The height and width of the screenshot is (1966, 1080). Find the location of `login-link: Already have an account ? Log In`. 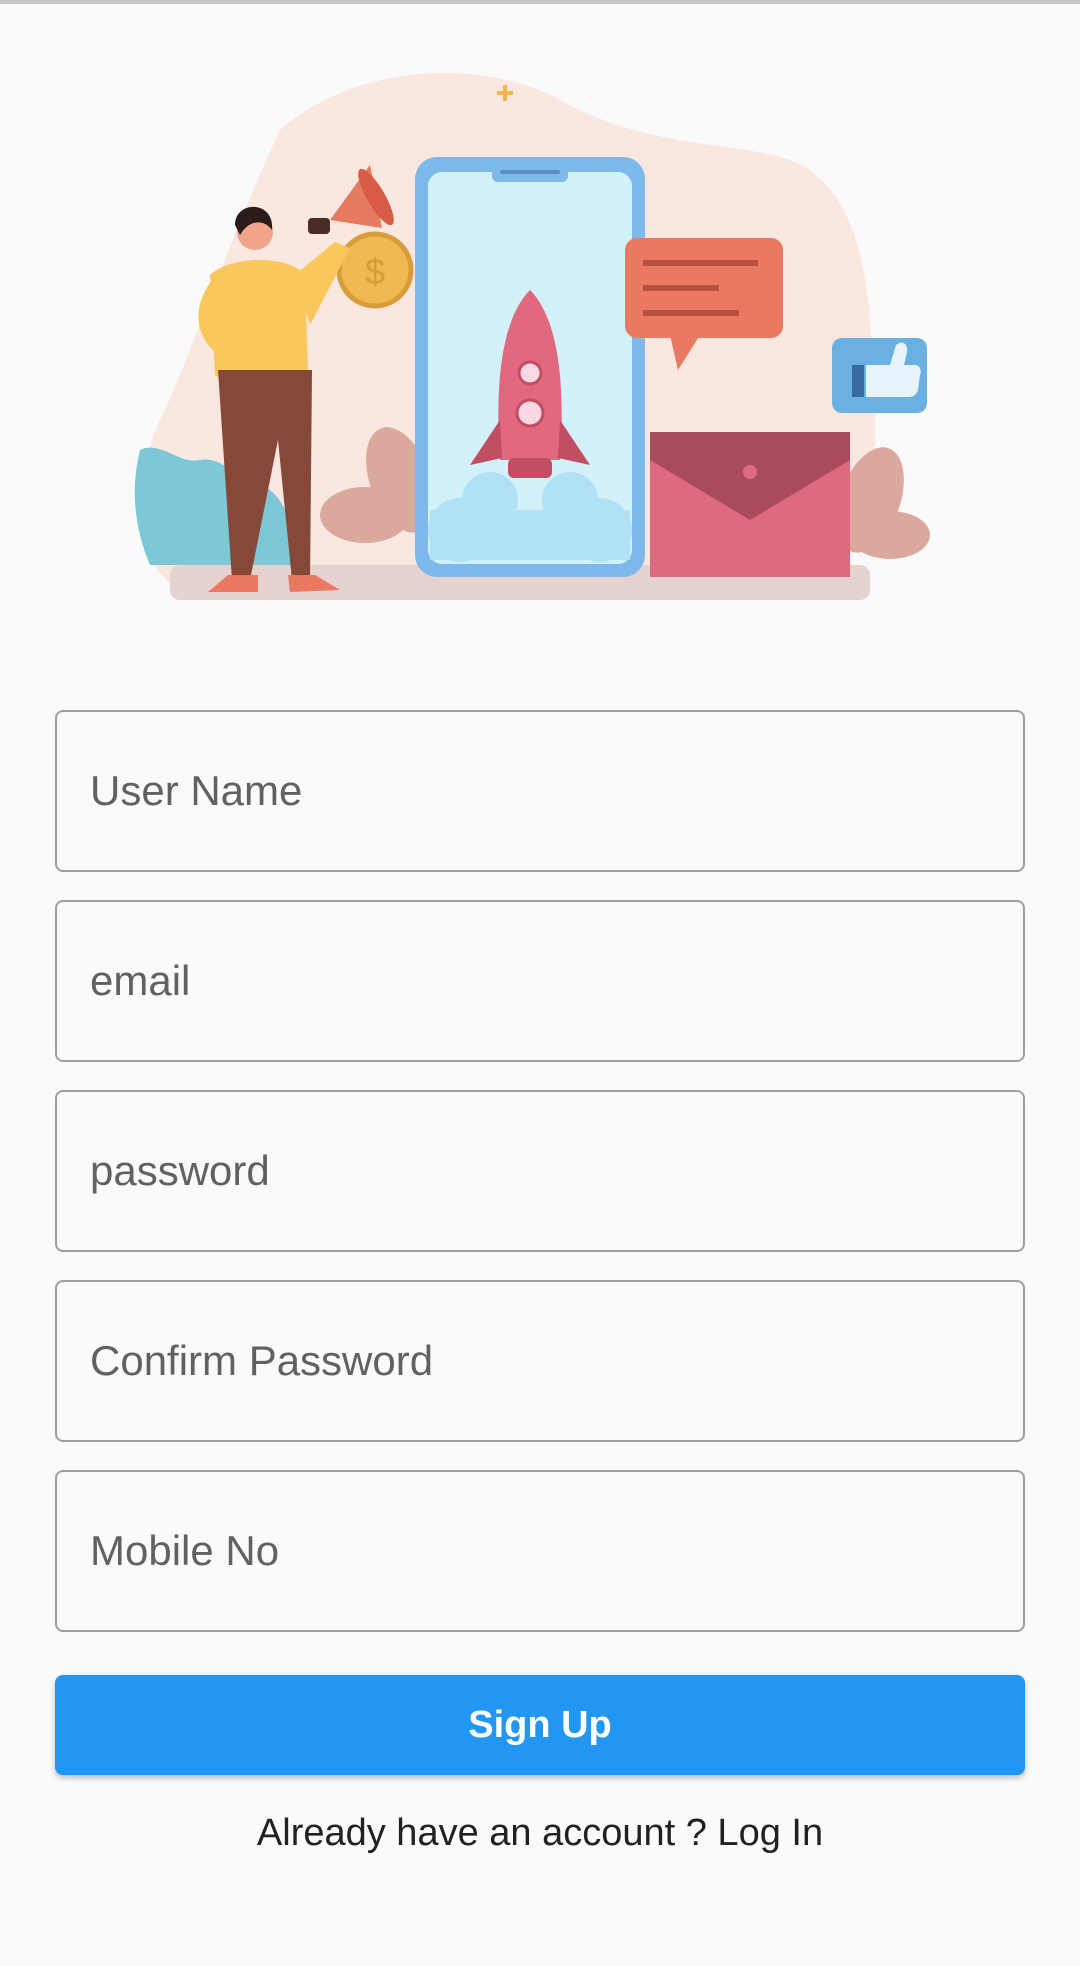

login-link: Already have an account ? Log In is located at coordinates (540, 1833).